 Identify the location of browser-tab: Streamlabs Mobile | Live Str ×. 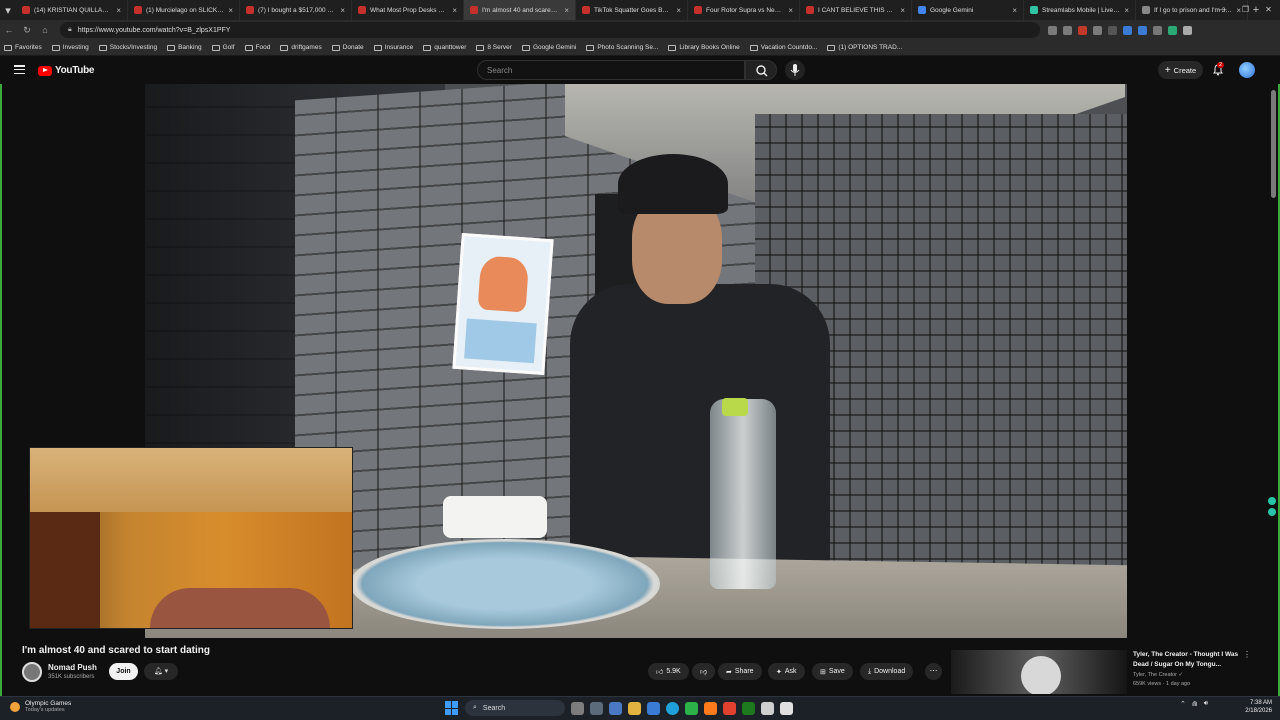
(1080, 10).